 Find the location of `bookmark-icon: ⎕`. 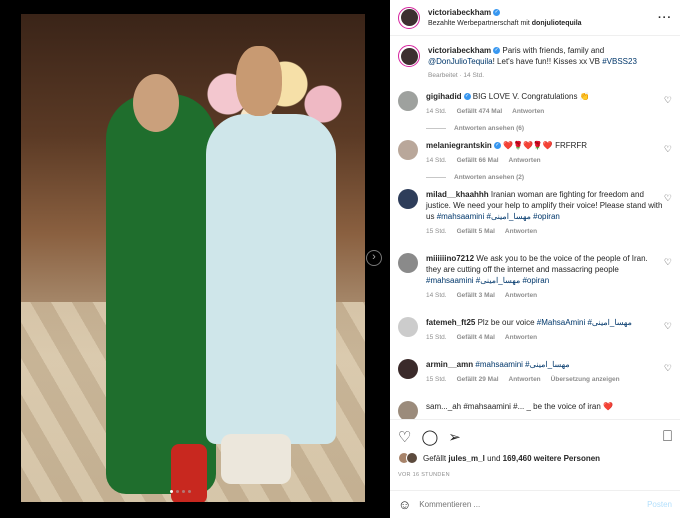

bookmark-icon: ⎕ is located at coordinates (667, 436).